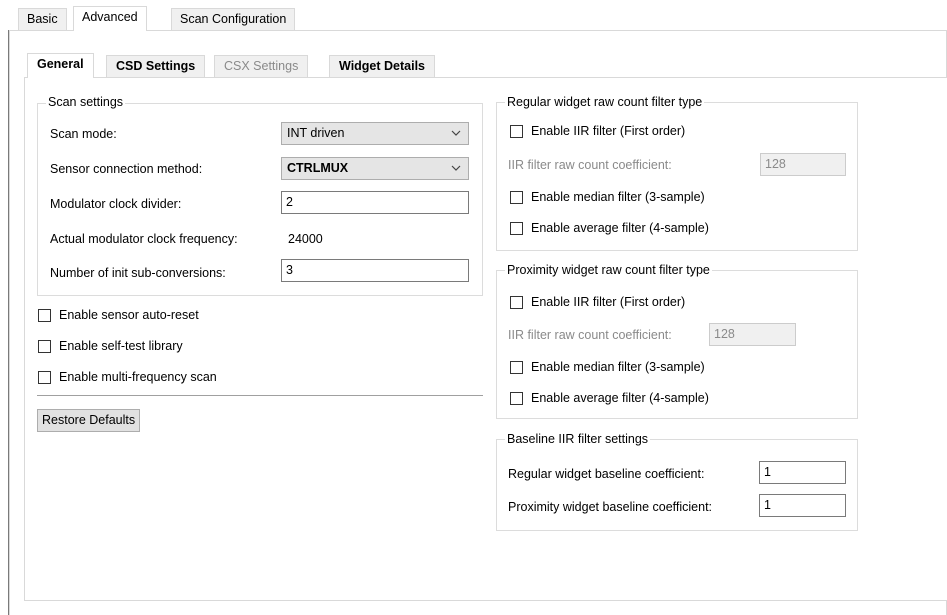 Image resolution: width=947 pixels, height=615 pixels. I want to click on proximity-coef-input: 128, so click(752, 334).